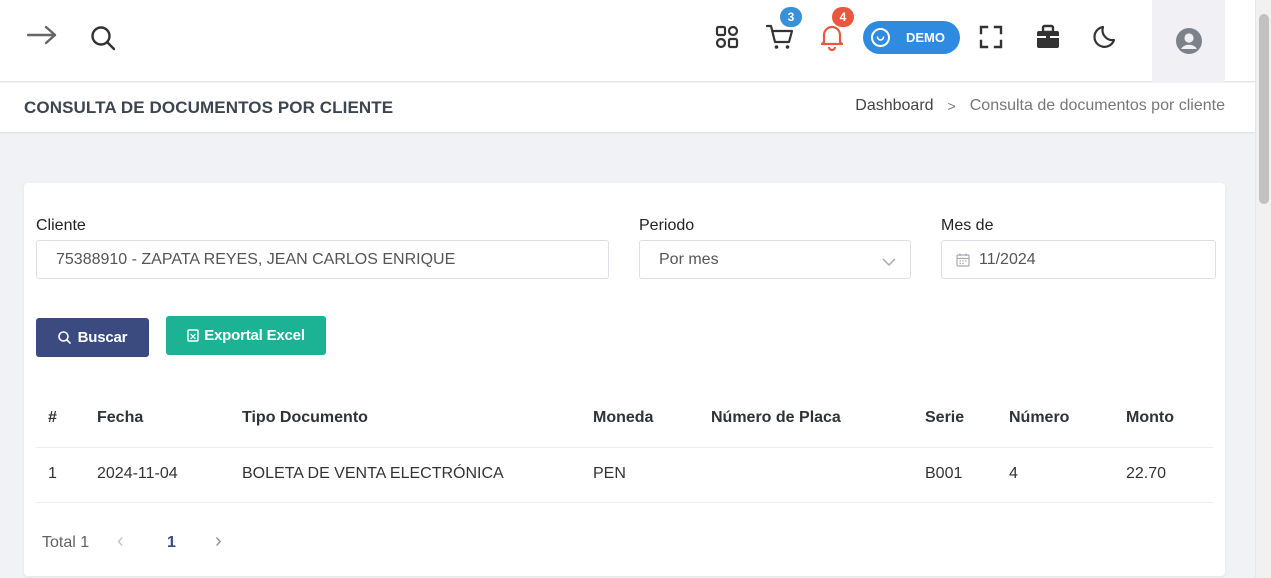 This screenshot has width=1271, height=578. Describe the element at coordinates (1146, 473) in the screenshot. I see `table-cell: 22.70` at that location.